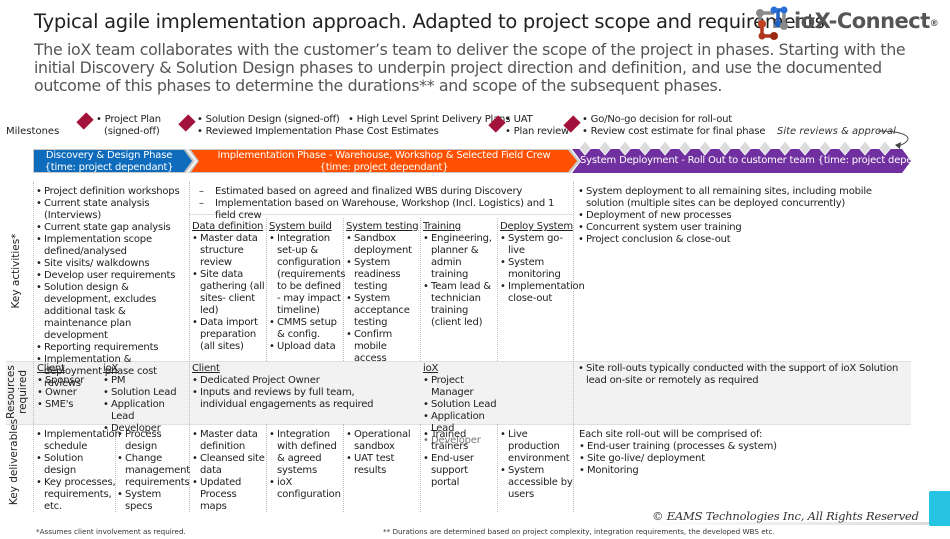 The image size is (950, 539). What do you see at coordinates (76, 465) in the screenshot?
I see `list-item: Solution design` at bounding box center [76, 465].